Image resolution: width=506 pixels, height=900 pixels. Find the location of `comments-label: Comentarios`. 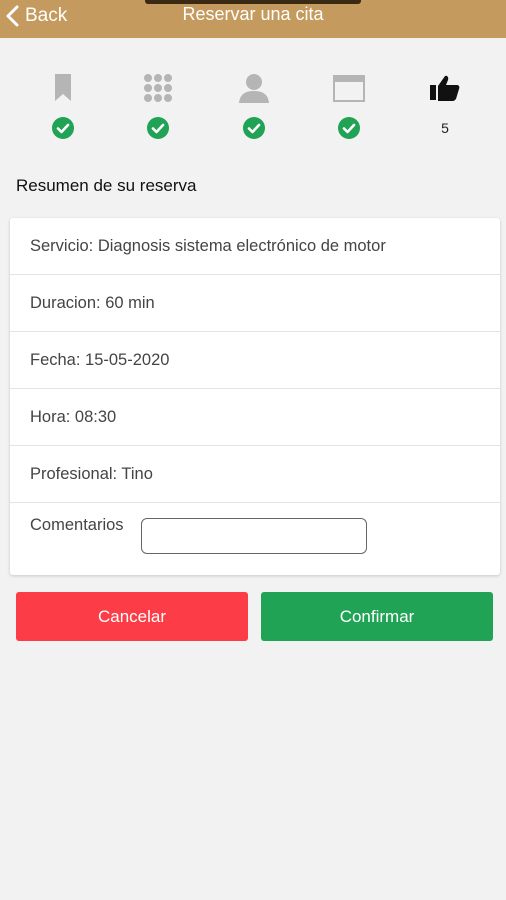

comments-label: Comentarios is located at coordinates (77, 525).